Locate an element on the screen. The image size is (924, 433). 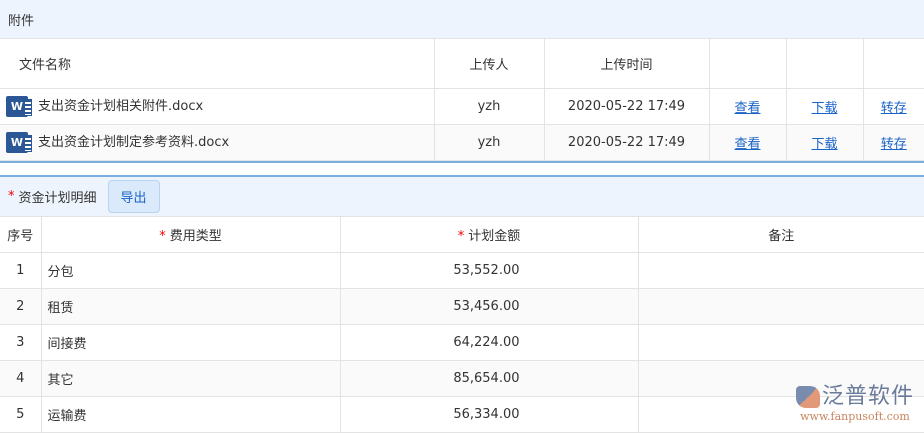
table-row: 1分包53,552.00 is located at coordinates (462, 271).